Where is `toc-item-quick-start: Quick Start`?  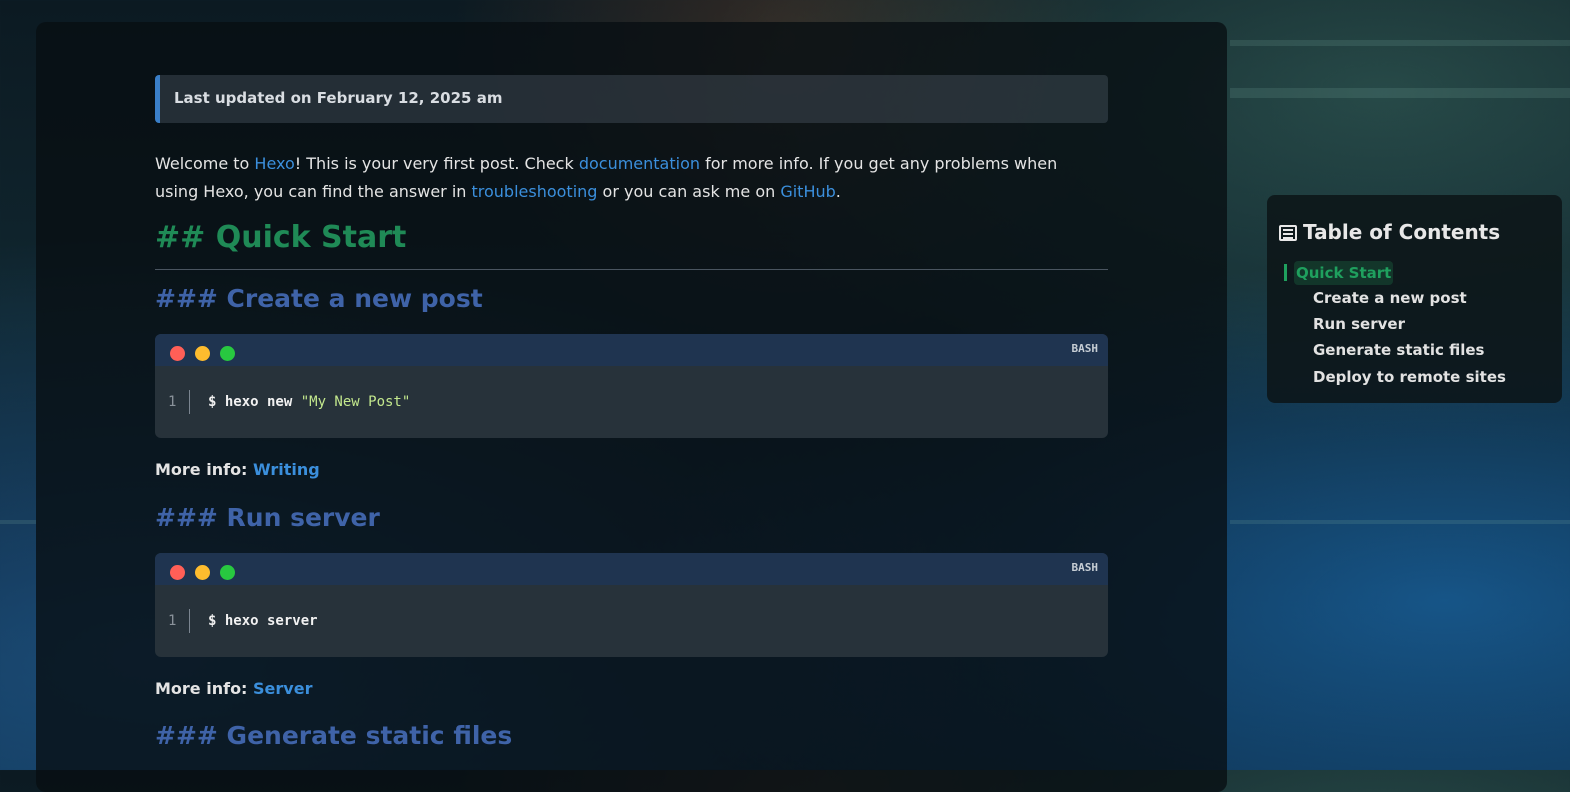
toc-item-quick-start: Quick Start is located at coordinates (1344, 273).